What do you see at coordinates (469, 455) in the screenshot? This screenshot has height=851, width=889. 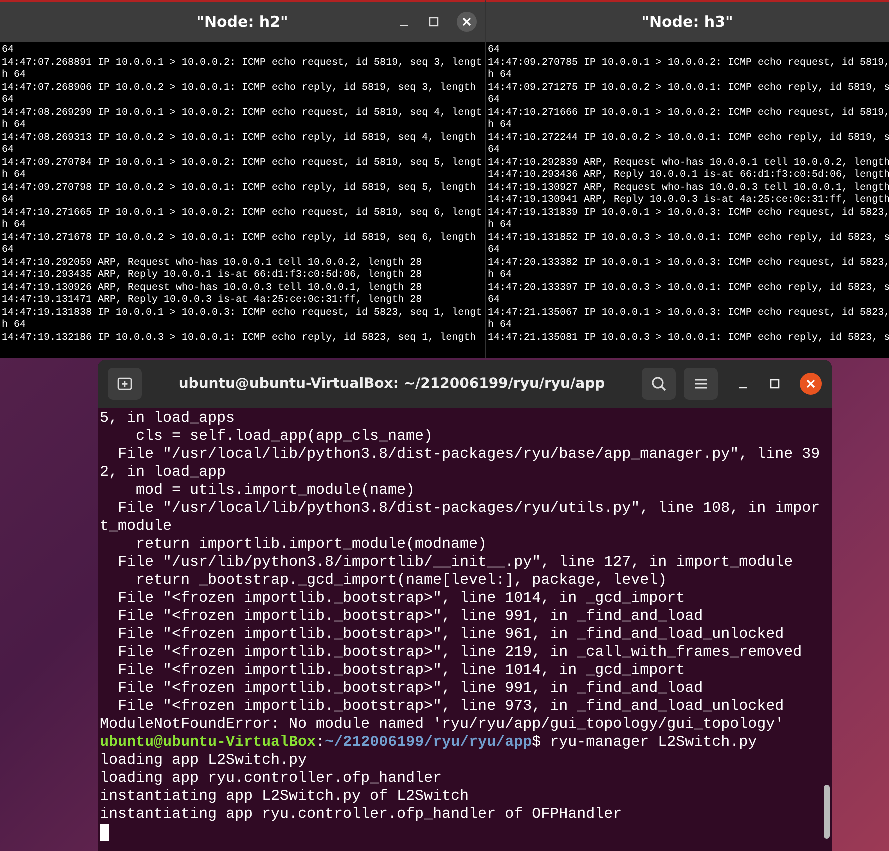 I see `output-line: File "/usr/local/lib/python3.8/dist-packages/ryu/base/app_manager.py", line 39` at bounding box center [469, 455].